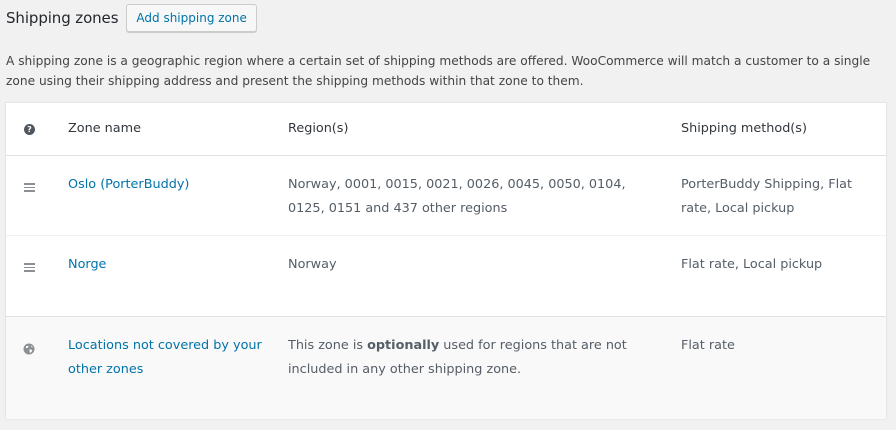 Image resolution: width=896 pixels, height=430 pixels. Describe the element at coordinates (744, 128) in the screenshot. I see `column-shipping-methods: Shipping method(s)` at that location.